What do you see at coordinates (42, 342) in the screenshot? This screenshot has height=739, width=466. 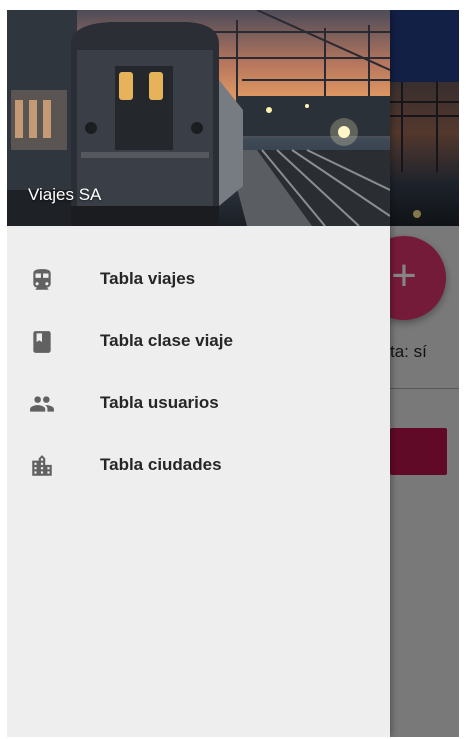 I see `bookmark-icon` at bounding box center [42, 342].